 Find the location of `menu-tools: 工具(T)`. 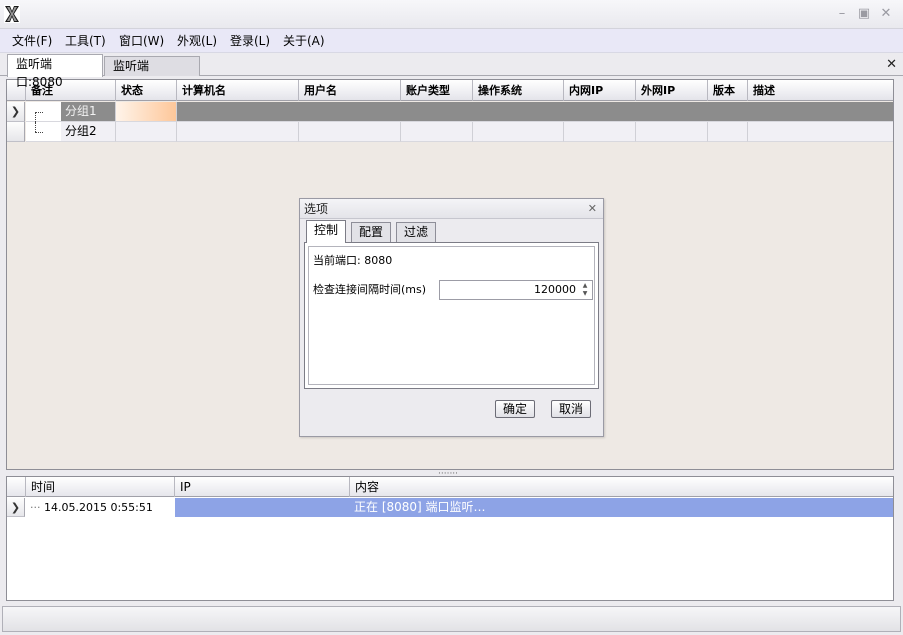

menu-tools: 工具(T) is located at coordinates (85, 41).